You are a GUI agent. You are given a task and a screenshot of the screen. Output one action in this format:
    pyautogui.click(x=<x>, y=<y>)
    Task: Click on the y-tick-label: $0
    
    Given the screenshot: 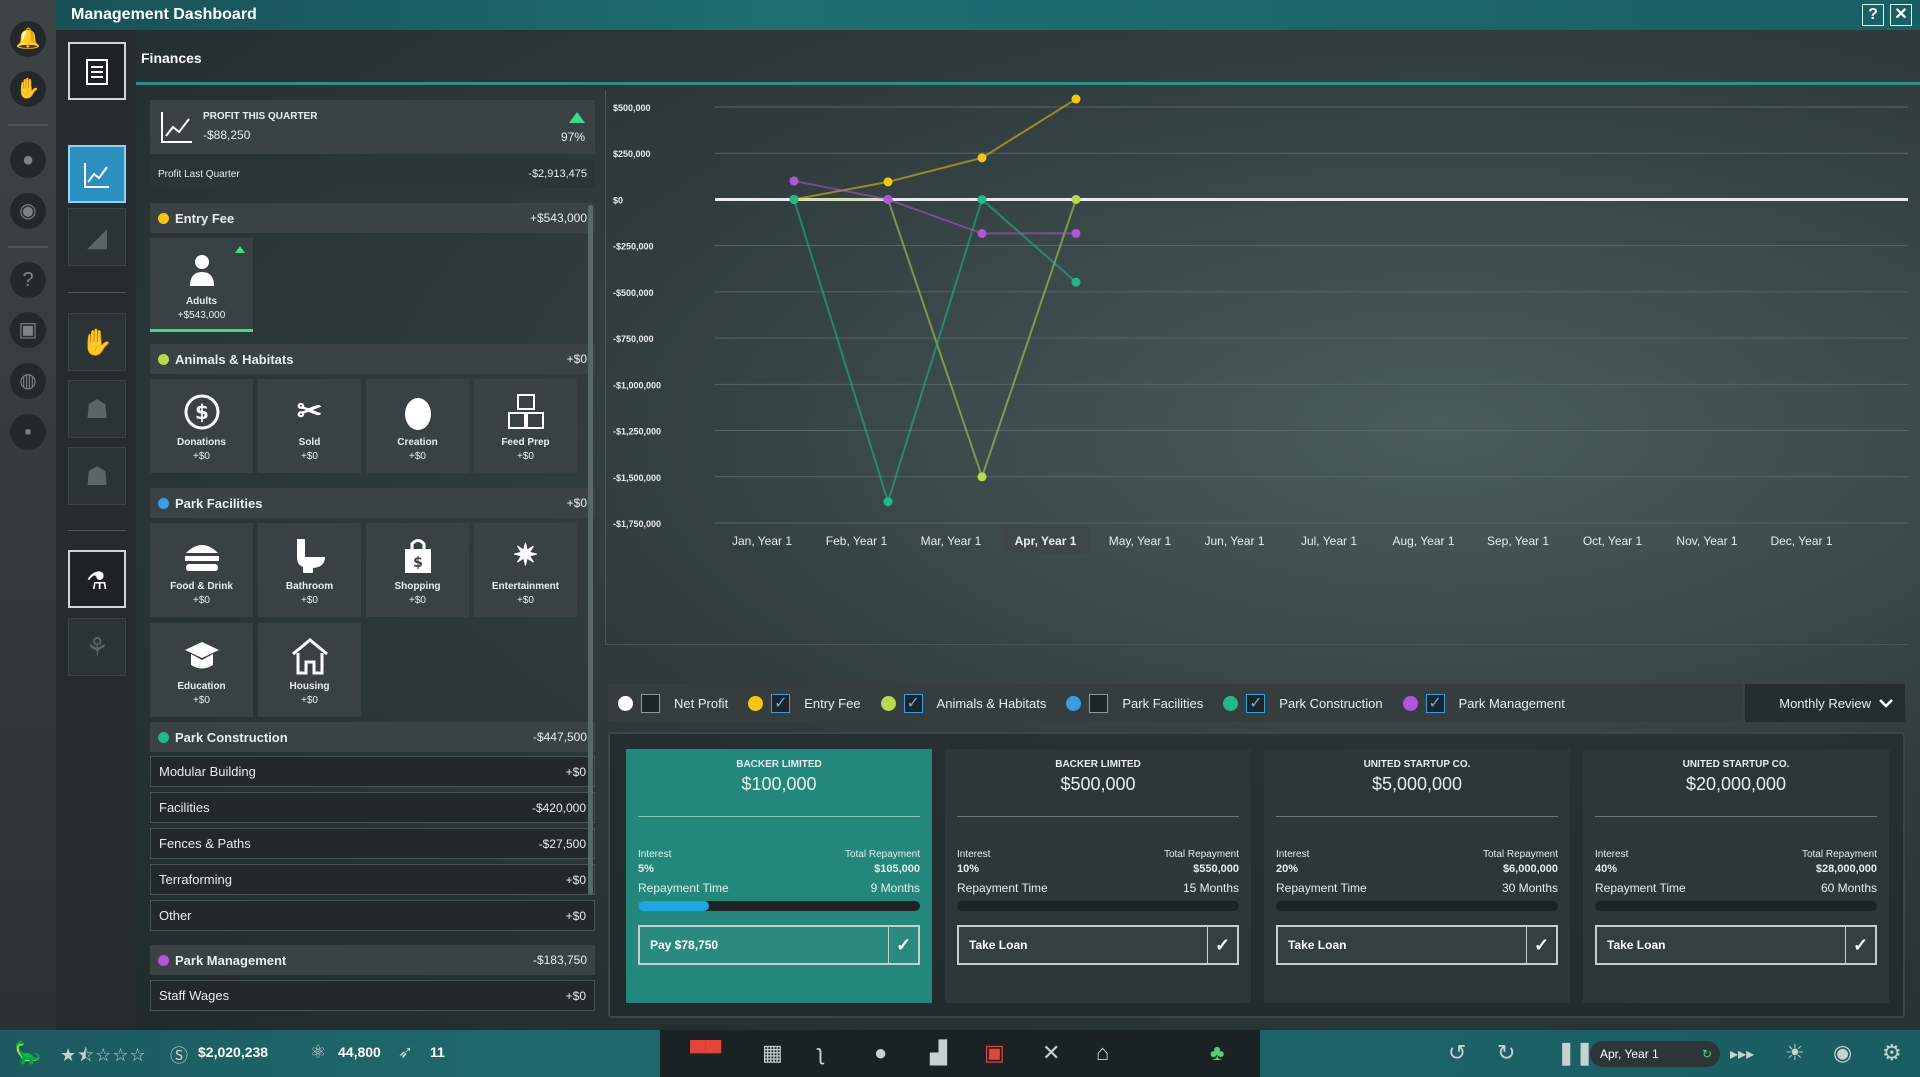 What is the action you would take?
    pyautogui.click(x=618, y=200)
    